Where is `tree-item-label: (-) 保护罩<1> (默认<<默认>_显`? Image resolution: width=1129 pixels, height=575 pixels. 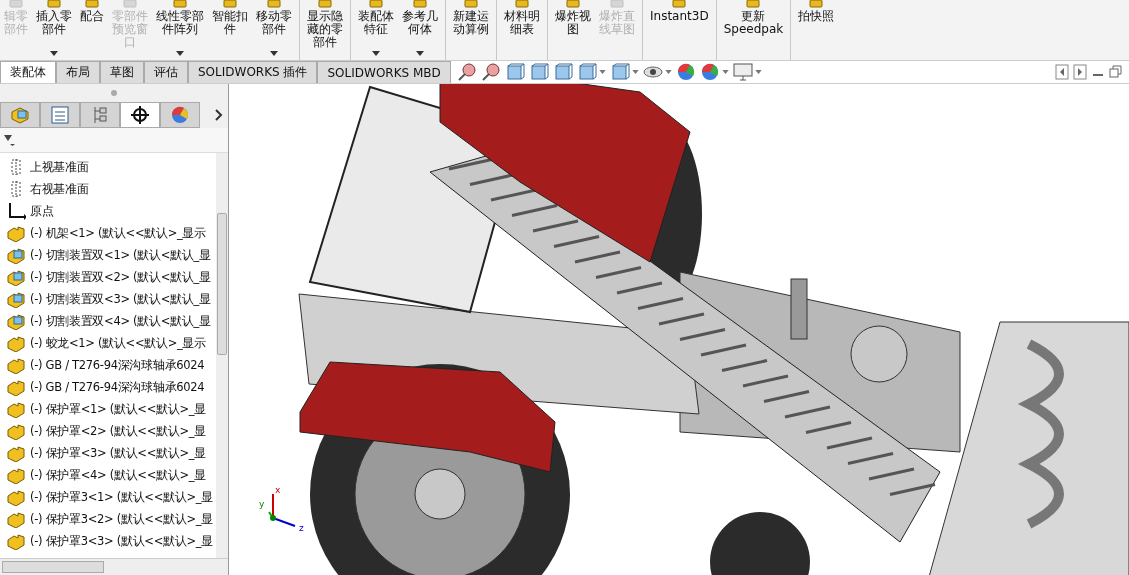 tree-item-label: (-) 保护罩<1> (默认<<默认>_显 is located at coordinates (118, 409).